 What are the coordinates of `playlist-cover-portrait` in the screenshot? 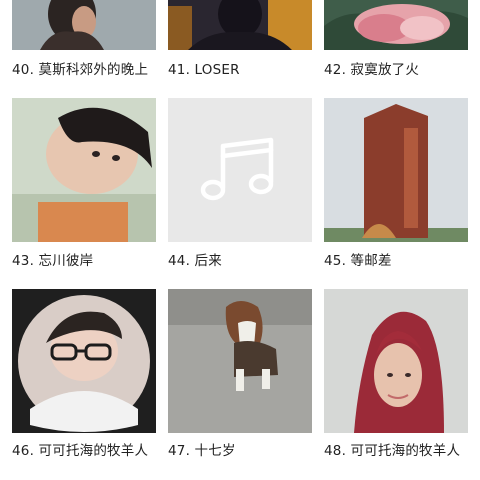 It's located at (396, 361).